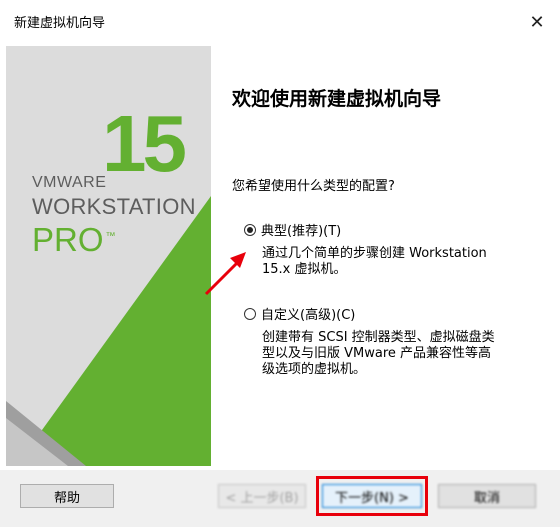  Describe the element at coordinates (280, 22) in the screenshot. I see `title-bar: 新建虚拟机向导 ✕` at that location.